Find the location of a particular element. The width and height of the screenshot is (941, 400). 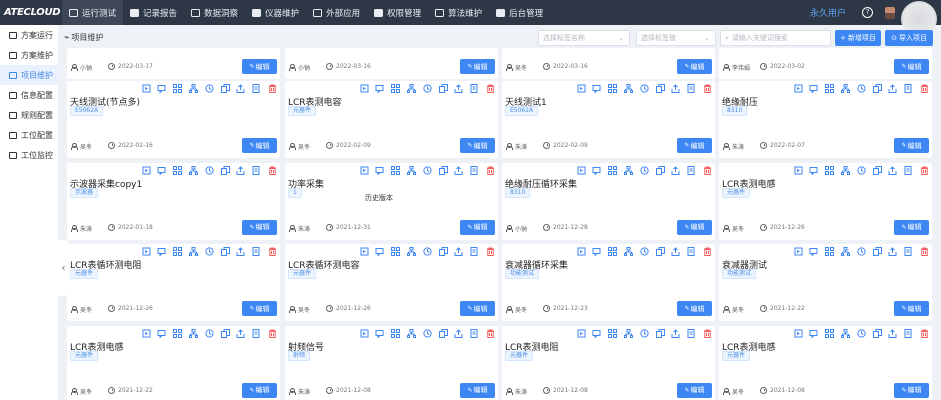

project-card: LCR表测电感 元器件 吴冬 2021-12-22 ✎ 编辑 is located at coordinates (173, 362).